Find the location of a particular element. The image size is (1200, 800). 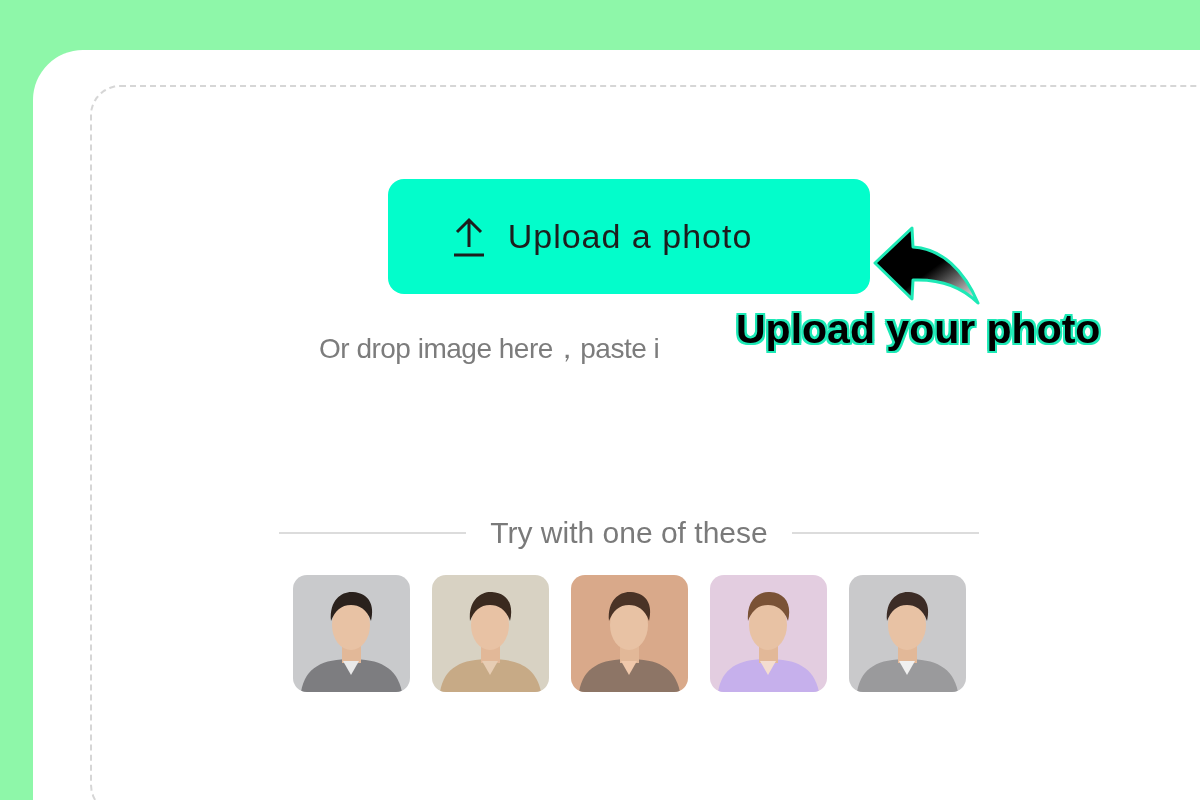

upload-icon is located at coordinates (468, 236).